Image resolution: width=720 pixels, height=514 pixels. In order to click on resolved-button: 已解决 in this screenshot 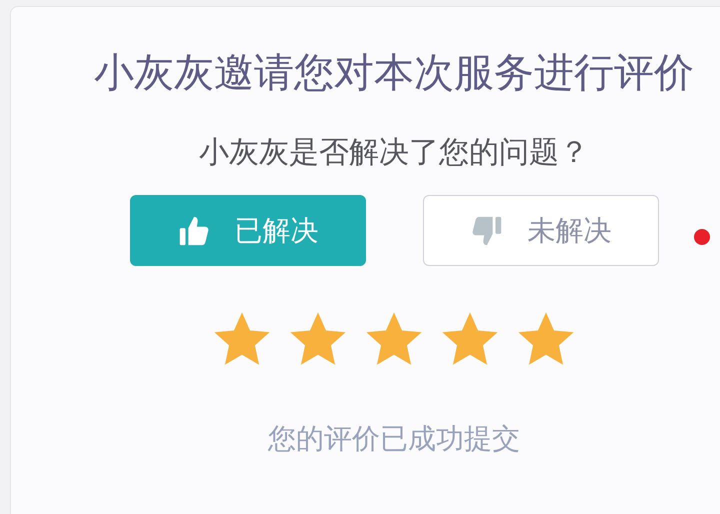, I will do `click(248, 230)`.